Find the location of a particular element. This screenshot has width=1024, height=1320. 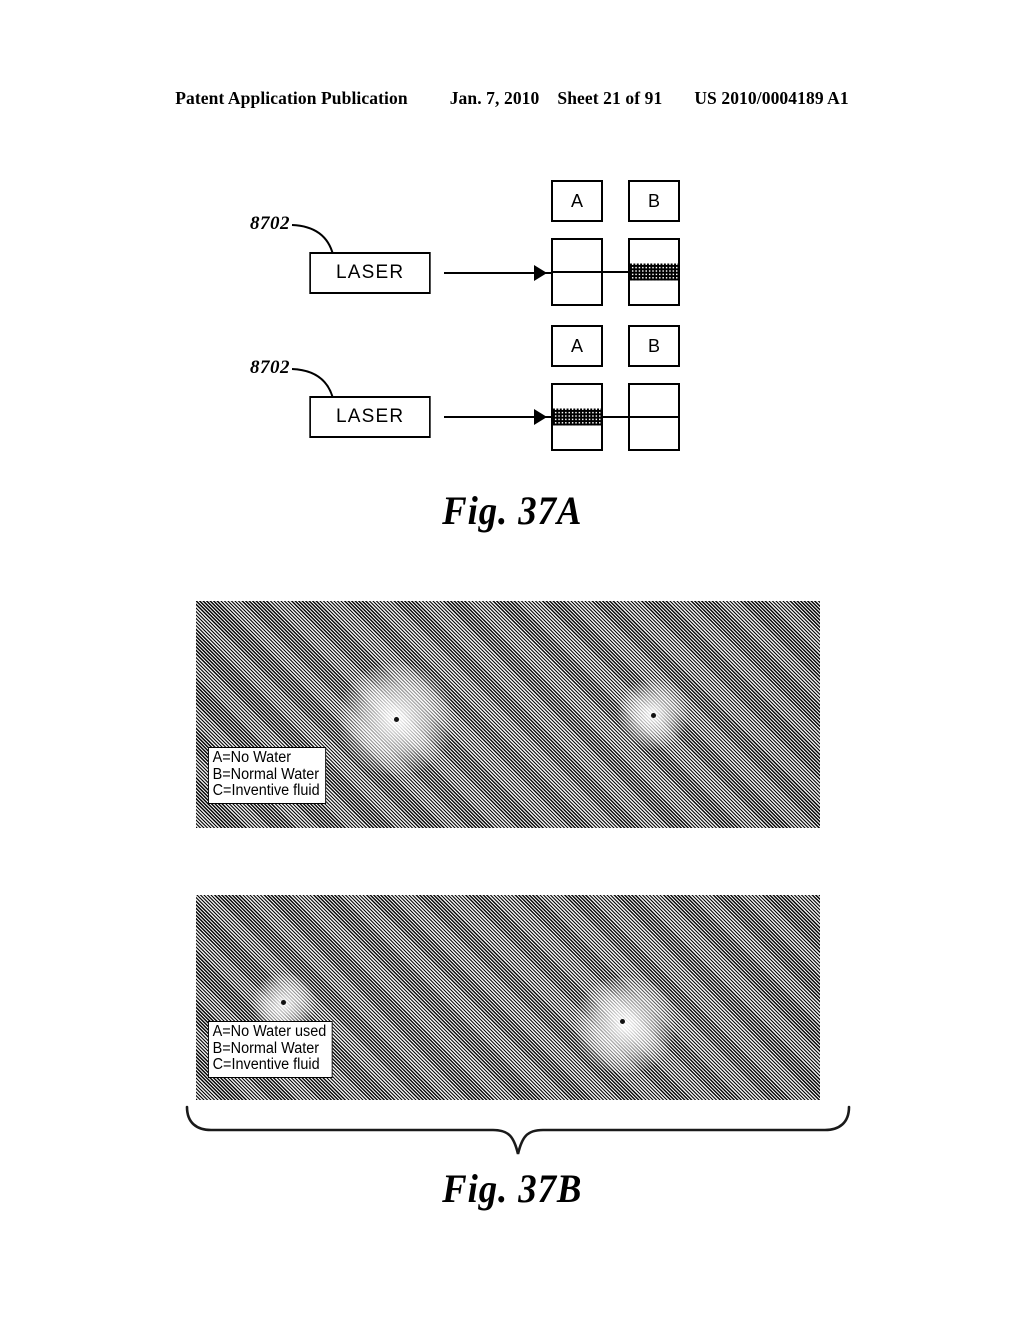

photograph-2-spot-marker-left is located at coordinates (283, 1002).